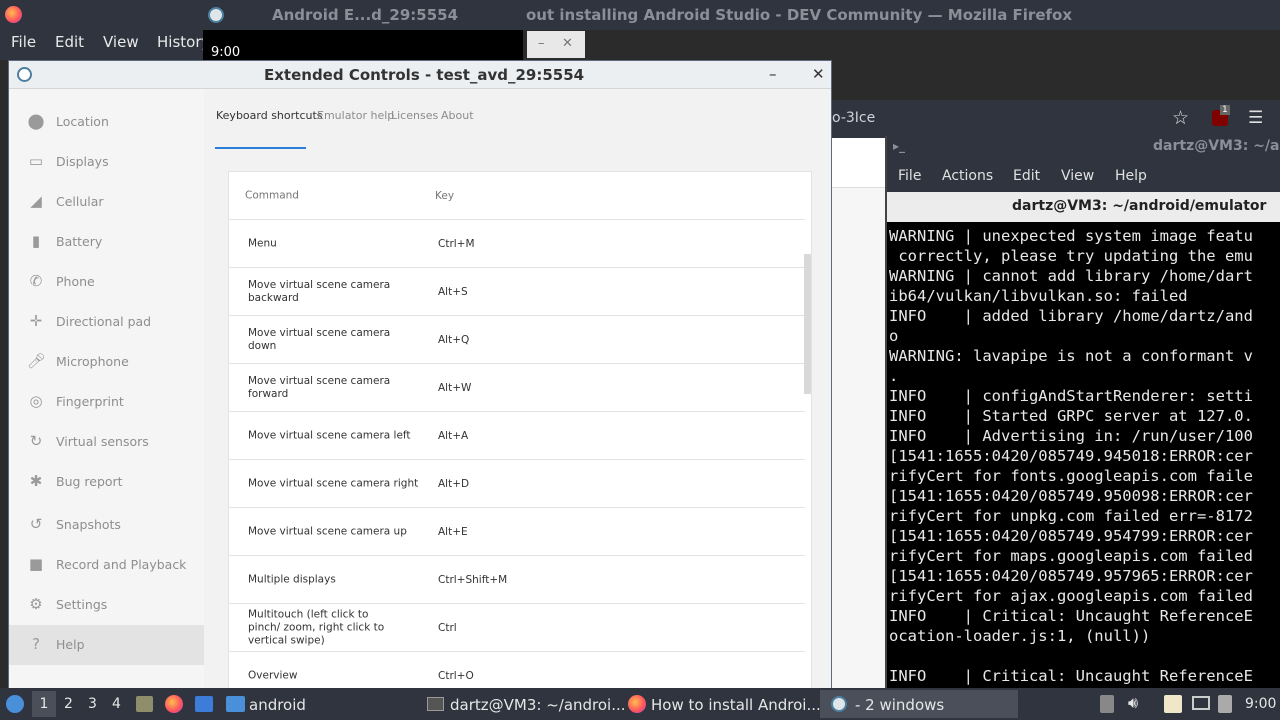 The height and width of the screenshot is (720, 1280). Describe the element at coordinates (1071, 436) in the screenshot. I see `terminal-line: INFO | Advertising in: /run/user/100` at that location.